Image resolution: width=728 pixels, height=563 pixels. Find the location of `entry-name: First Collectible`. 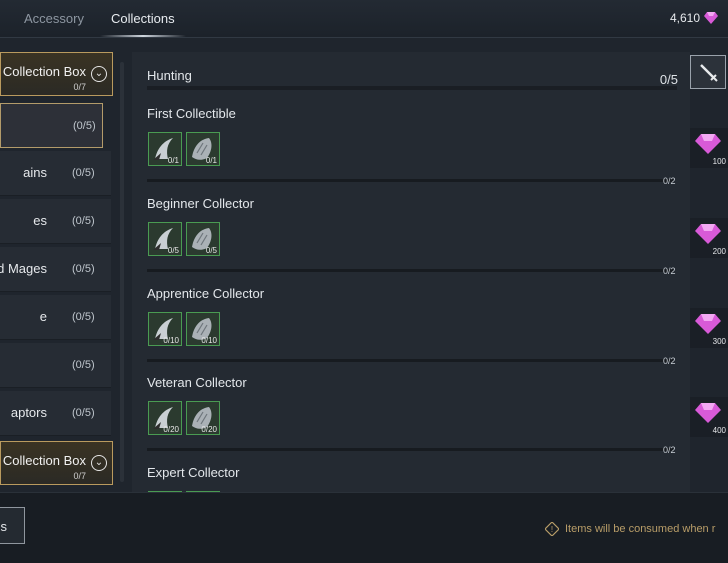

entry-name: First Collectible is located at coordinates (191, 113).